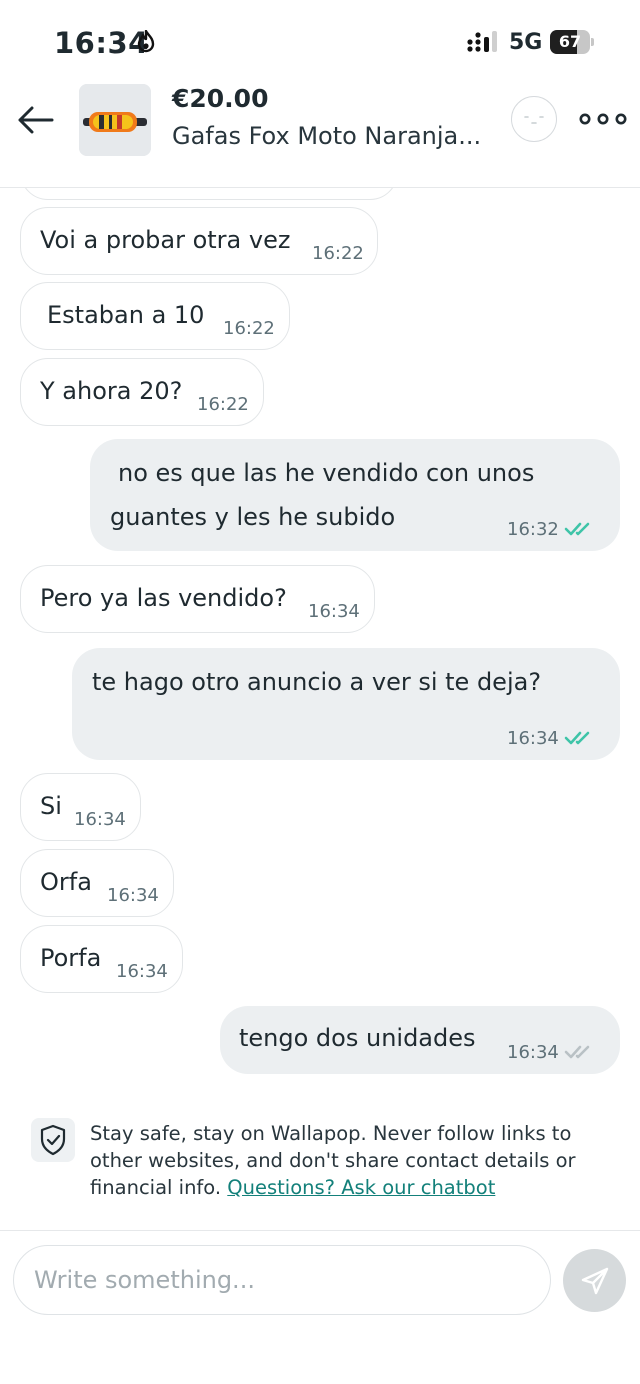 The image size is (640, 1384). I want to click on status-bar: 16:34 5G 67, so click(320, 42).